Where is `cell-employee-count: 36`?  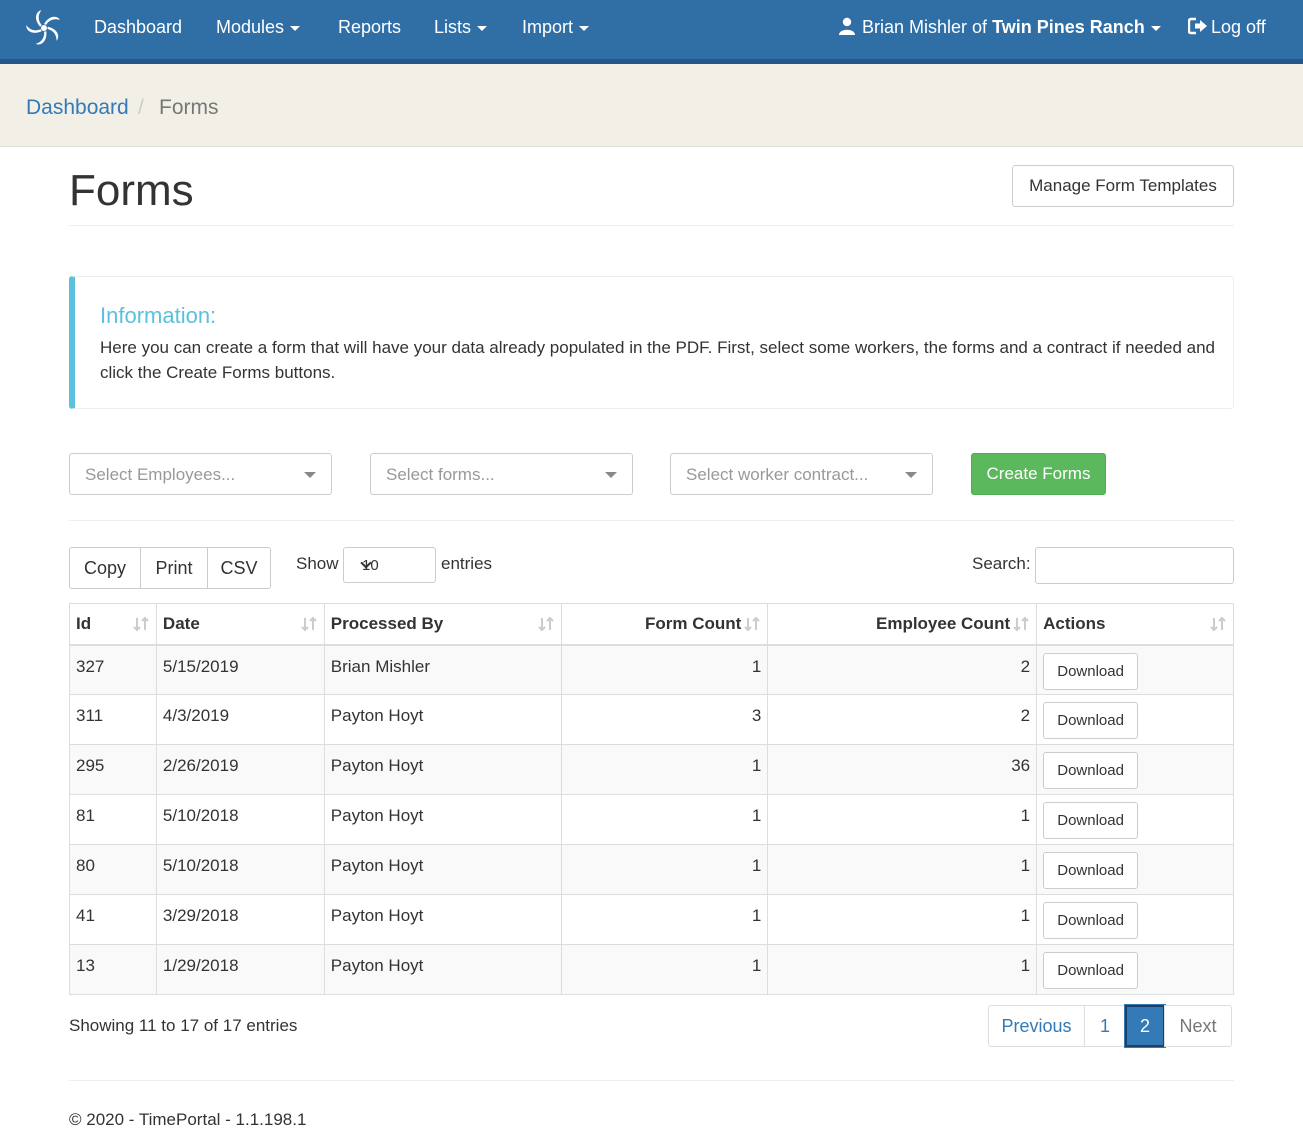 cell-employee-count: 36 is located at coordinates (902, 769).